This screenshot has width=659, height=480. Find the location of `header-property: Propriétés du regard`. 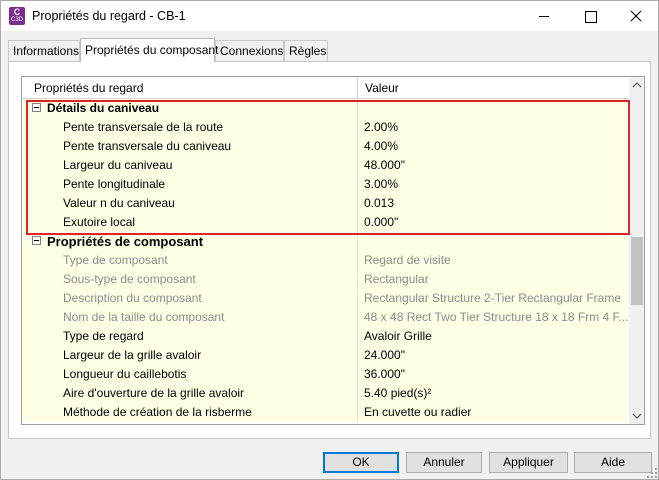

header-property: Propriétés du regard is located at coordinates (190, 88).